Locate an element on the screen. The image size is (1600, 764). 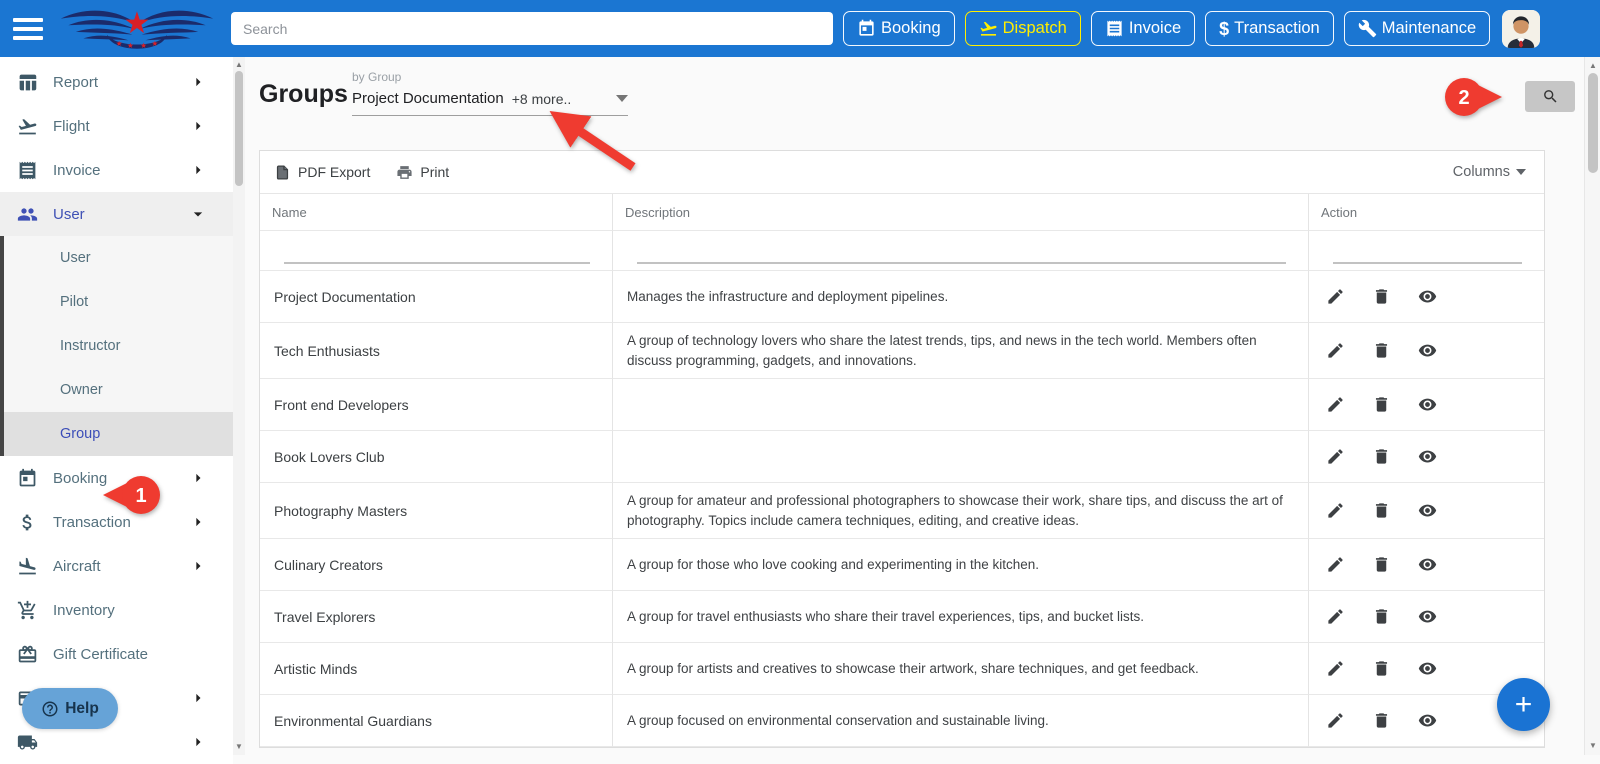
add-group-button: + is located at coordinates (1523, 704).